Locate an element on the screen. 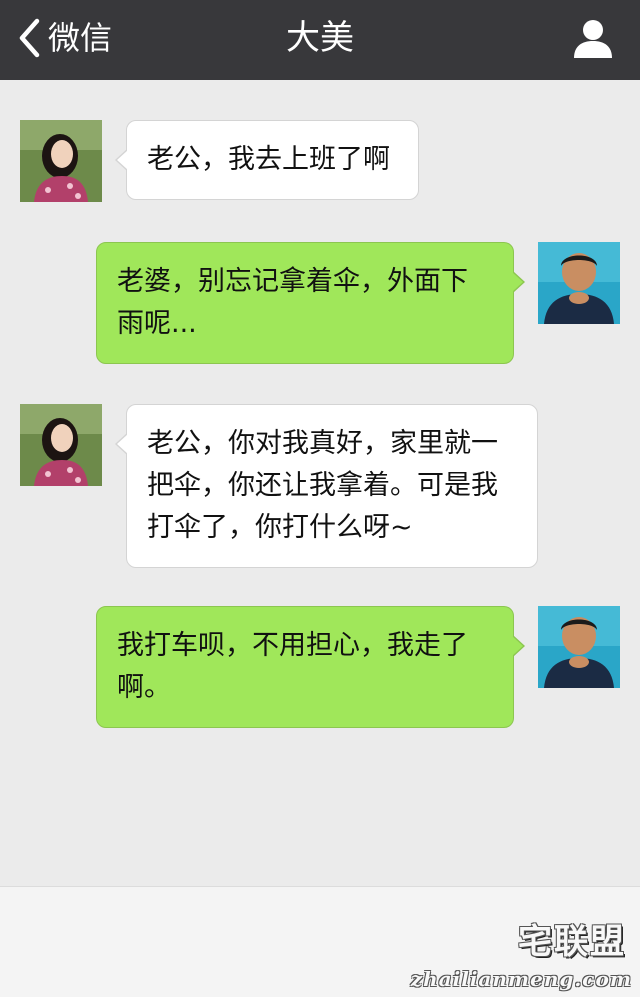 This screenshot has height=997, width=640. incoming-message-bubble: 老公，我去上班了啊 is located at coordinates (267, 160).